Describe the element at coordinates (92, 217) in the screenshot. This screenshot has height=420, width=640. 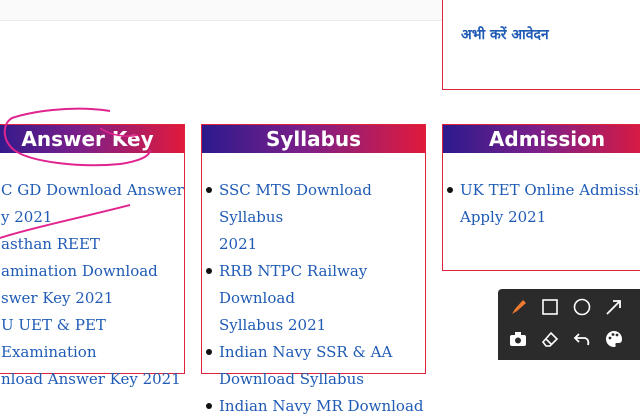
I see `list-item-cont: y 2021` at that location.